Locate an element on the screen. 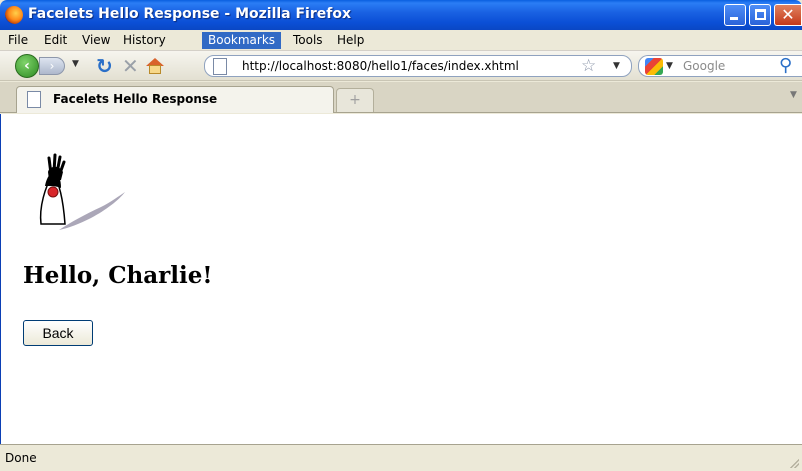 The height and width of the screenshot is (471, 802). resize-grip-icon is located at coordinates (794, 463).